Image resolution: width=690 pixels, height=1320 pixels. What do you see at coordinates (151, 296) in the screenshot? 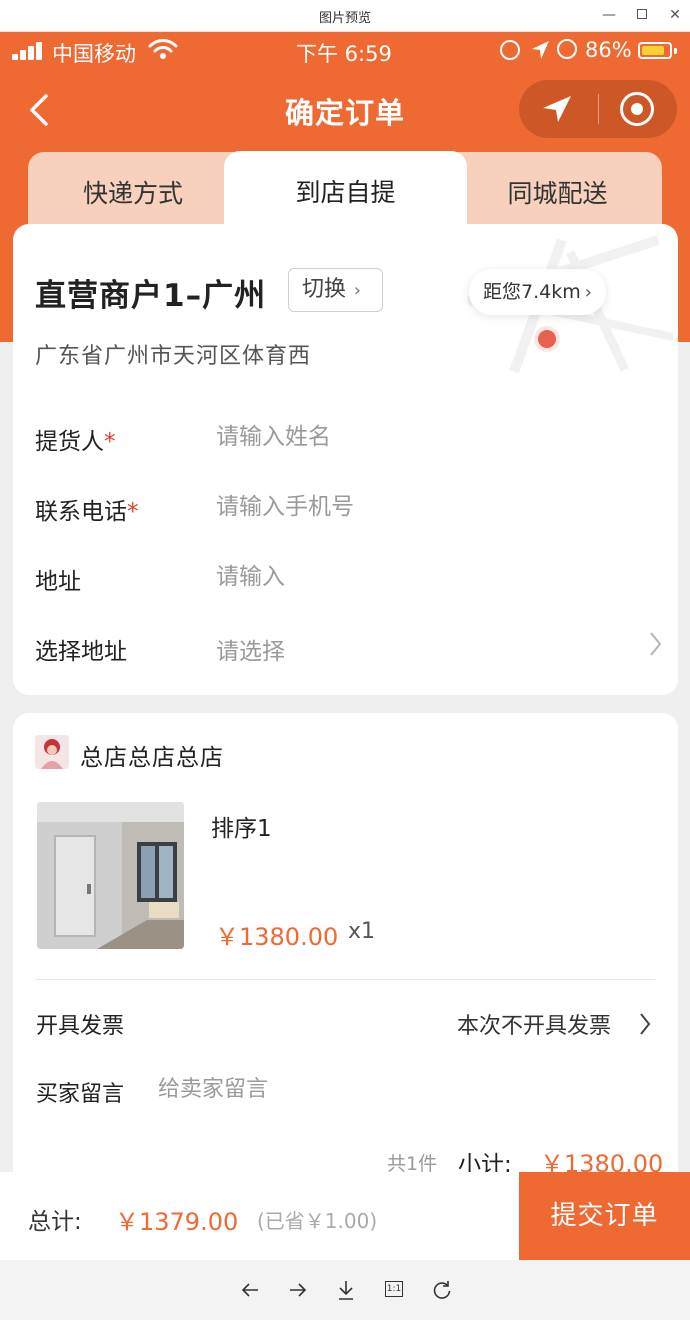
I see `store-name: 直营商户1–广州` at bounding box center [151, 296].